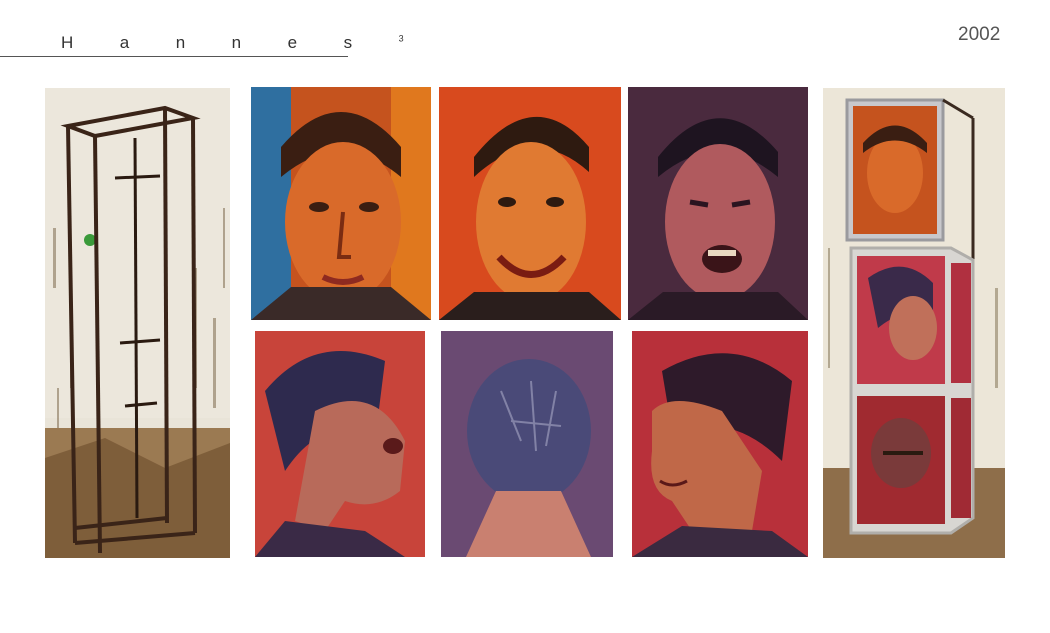 Image resolution: width=1050 pixels, height=633 pixels. What do you see at coordinates (720, 444) in the screenshot?
I see `portrait-profile-left-smiling` at bounding box center [720, 444].